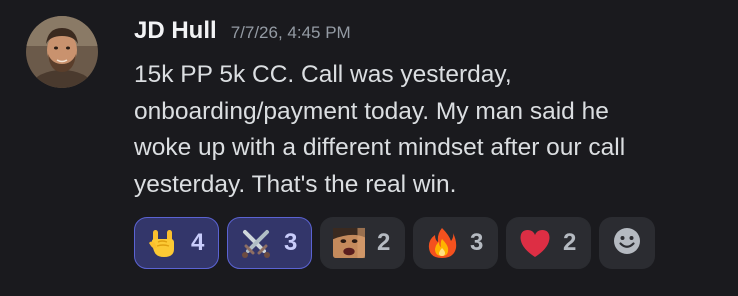  I want to click on smiley-add-reaction-icon, so click(627, 243).